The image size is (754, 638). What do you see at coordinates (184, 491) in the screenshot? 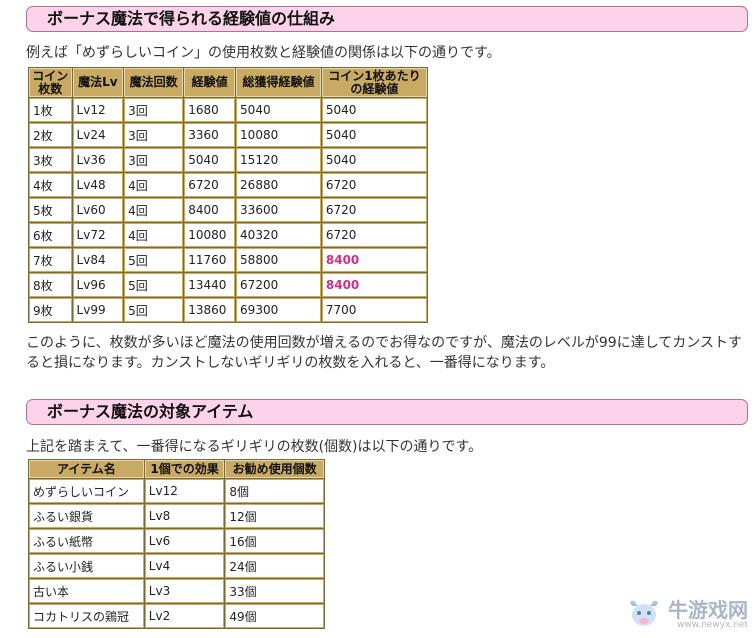
I see `cell-effect: Lv12` at bounding box center [184, 491].